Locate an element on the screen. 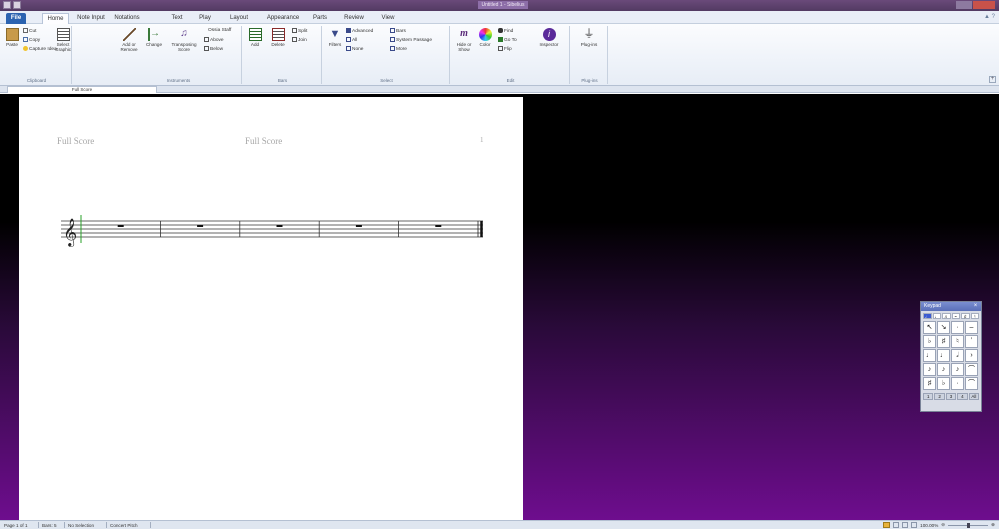 This screenshot has width=999, height=529. keypad-key: › is located at coordinates (971, 355).